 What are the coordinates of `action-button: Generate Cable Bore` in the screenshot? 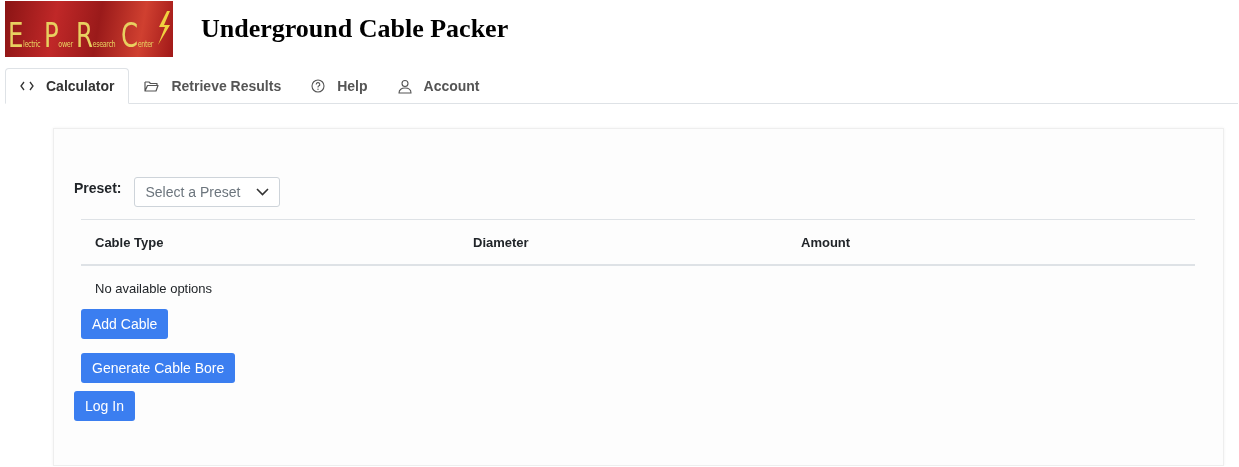 It's located at (158, 368).